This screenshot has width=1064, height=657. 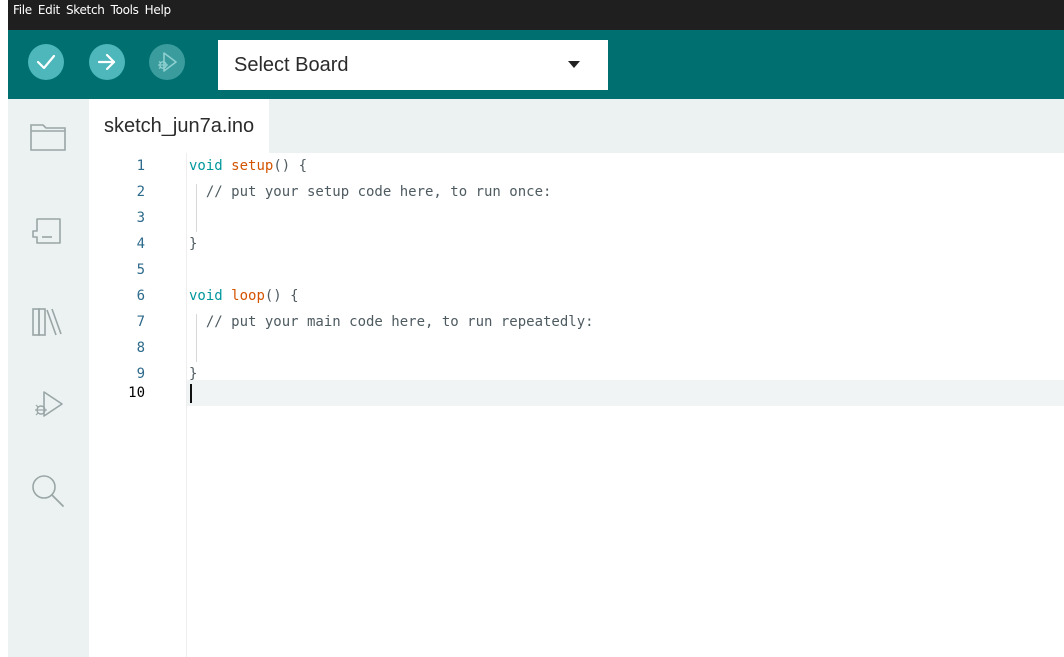 I want to click on line-number: 10, so click(x=136, y=393).